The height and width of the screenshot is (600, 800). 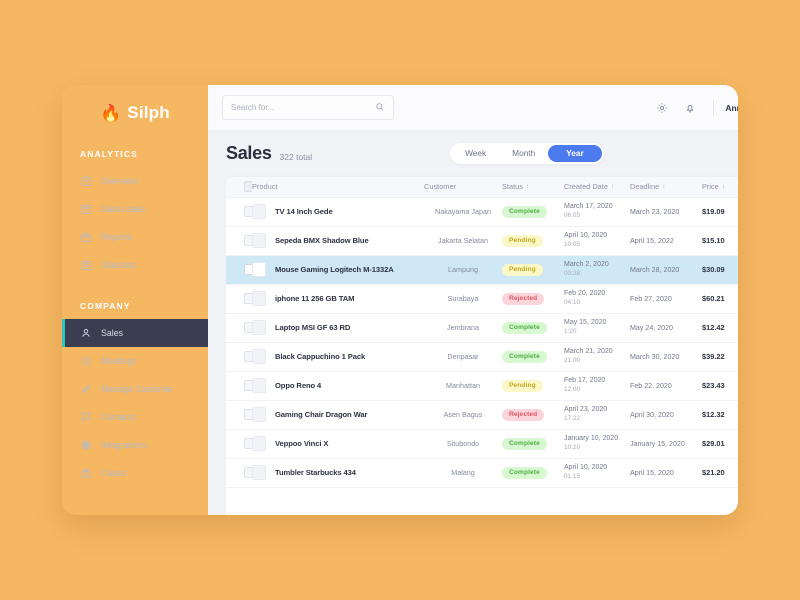 What do you see at coordinates (135, 181) in the screenshot?
I see `sidebar-item-overview: Overview` at bounding box center [135, 181].